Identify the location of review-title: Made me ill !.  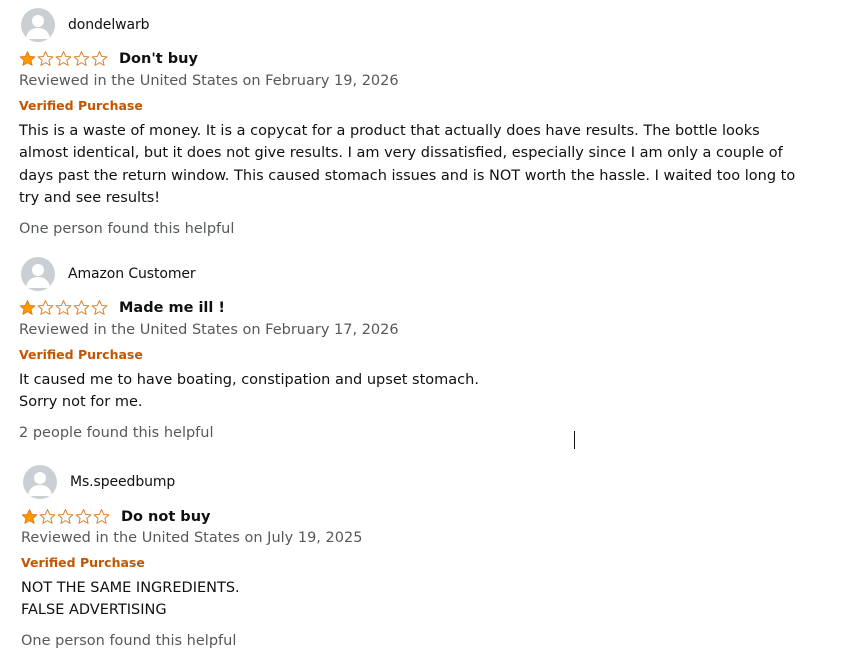
(172, 308).